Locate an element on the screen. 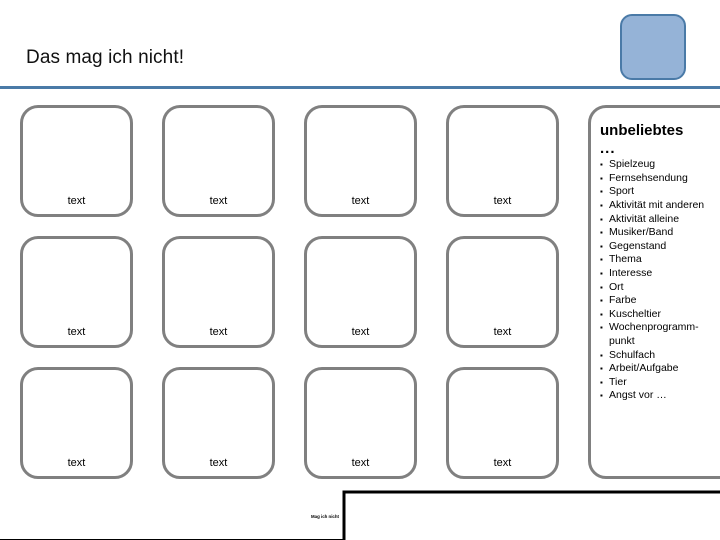  list-item: Interesse is located at coordinates (660, 274).